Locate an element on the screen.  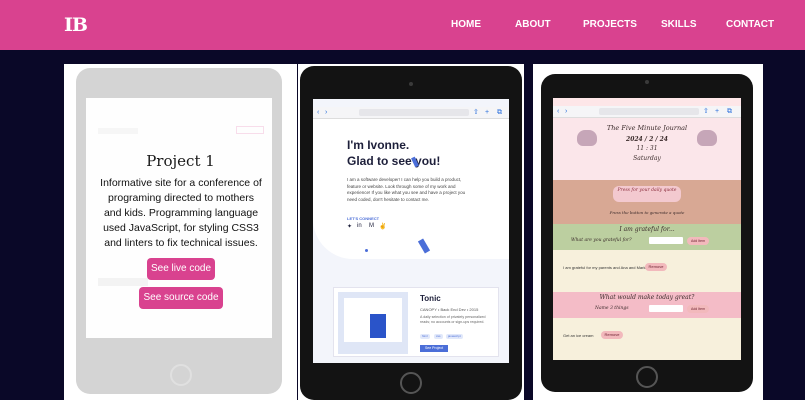
better-list: Get an ice cream Remove is located at coordinates (647, 339).